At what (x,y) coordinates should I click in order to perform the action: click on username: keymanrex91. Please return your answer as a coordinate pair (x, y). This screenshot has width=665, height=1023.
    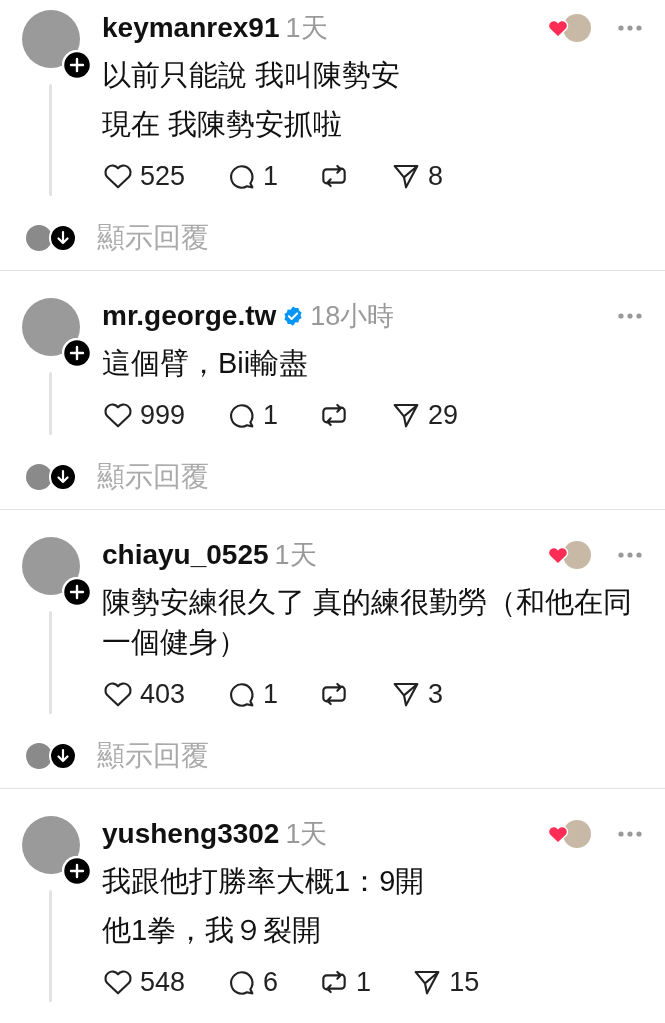
    Looking at the image, I should click on (191, 28).